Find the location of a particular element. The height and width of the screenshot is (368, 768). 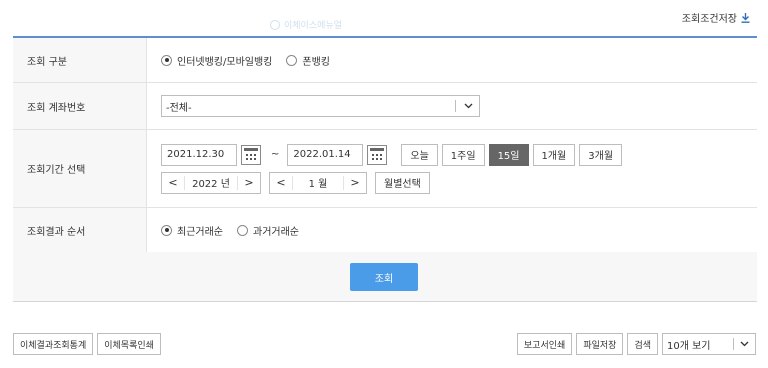

row-inquiry-type: 조회 구분 인터넷뱅킹/모바일뱅킹 폰뱅킹 is located at coordinates (385, 60).